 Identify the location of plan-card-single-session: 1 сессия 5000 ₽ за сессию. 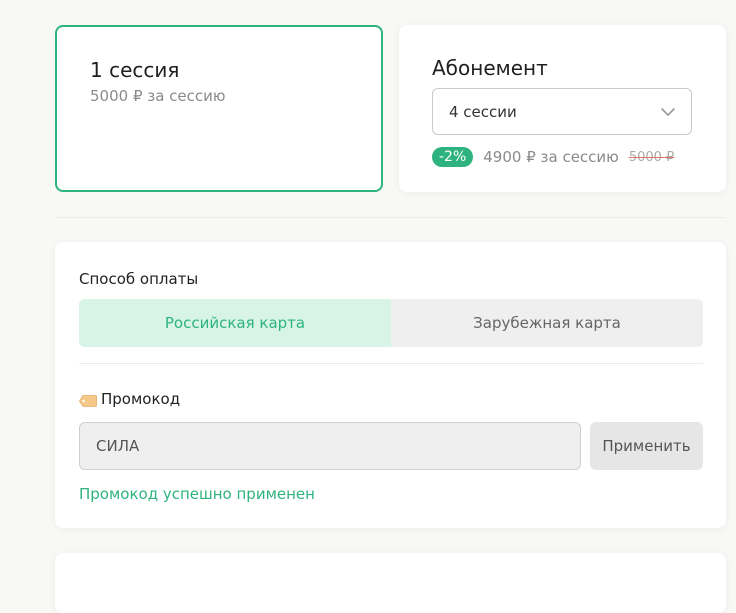
(219, 108).